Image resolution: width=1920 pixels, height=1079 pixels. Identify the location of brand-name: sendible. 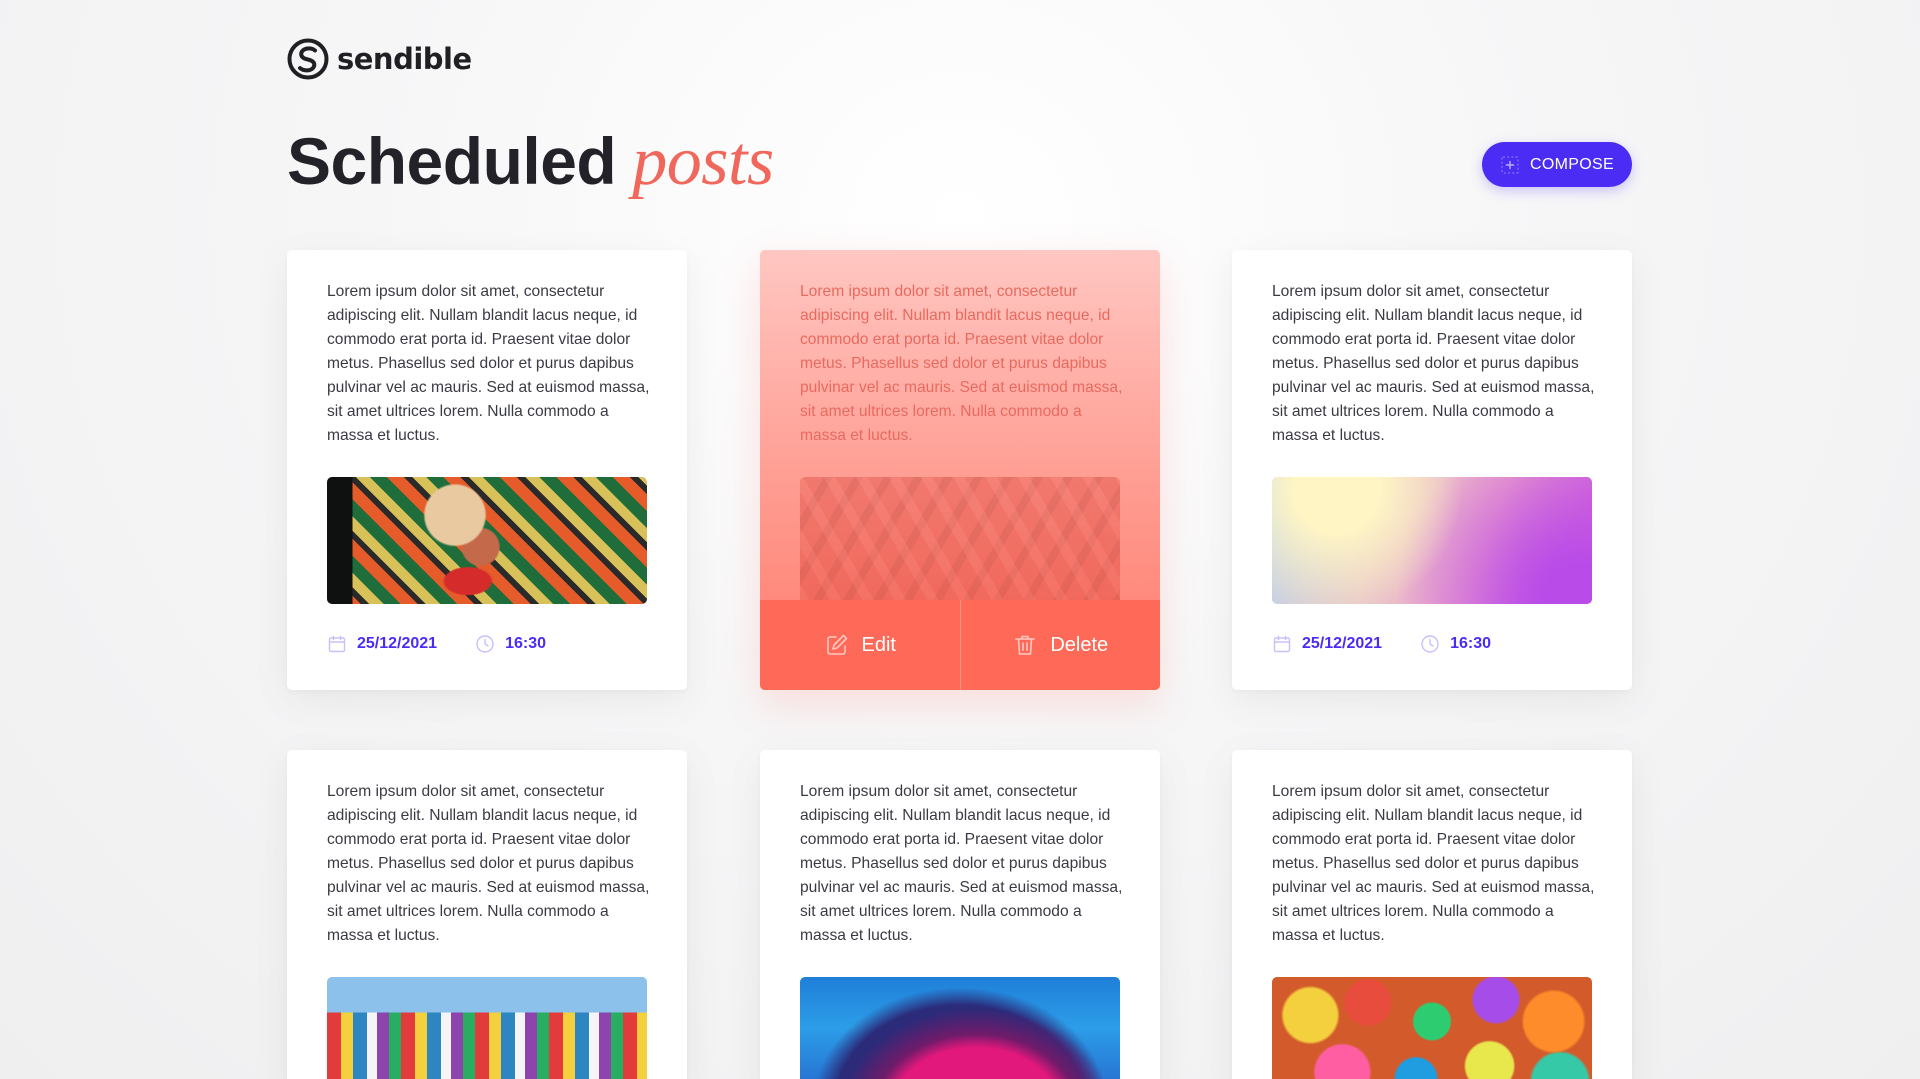
(404, 59).